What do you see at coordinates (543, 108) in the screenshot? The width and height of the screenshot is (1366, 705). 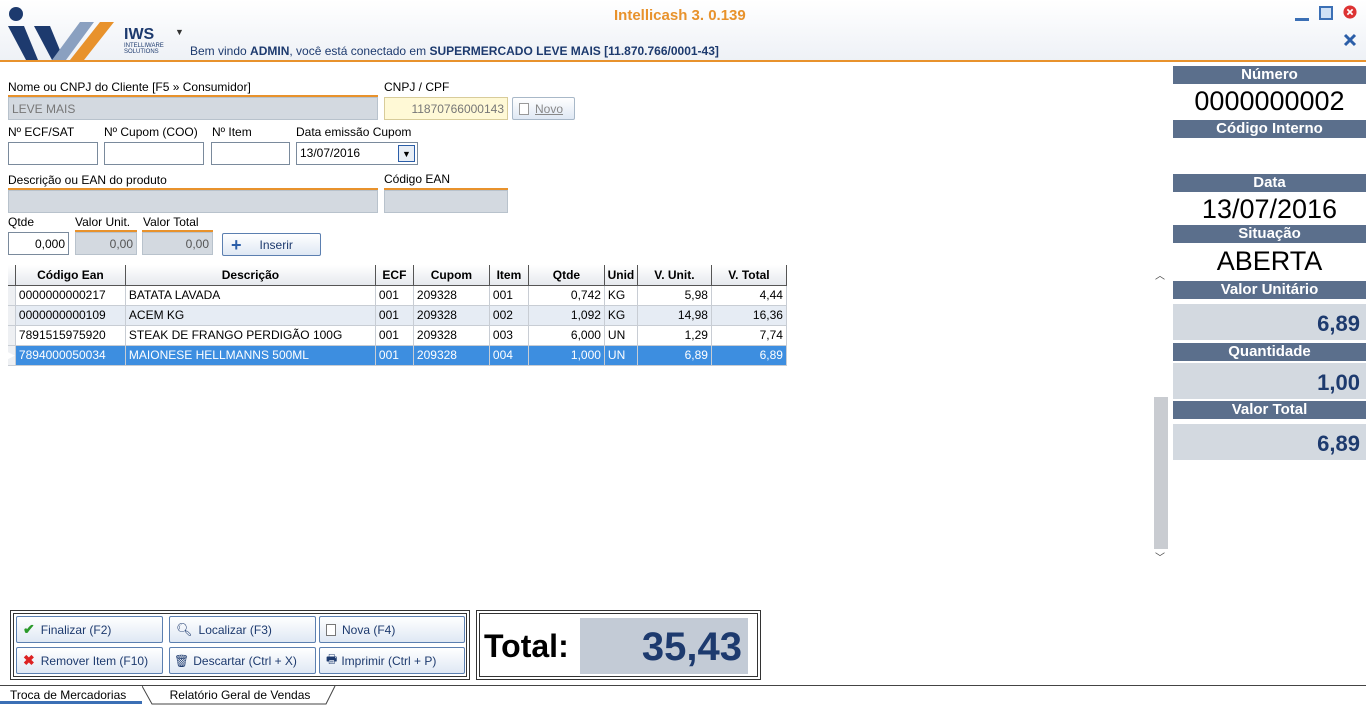 I see `novo-button: Novo` at bounding box center [543, 108].